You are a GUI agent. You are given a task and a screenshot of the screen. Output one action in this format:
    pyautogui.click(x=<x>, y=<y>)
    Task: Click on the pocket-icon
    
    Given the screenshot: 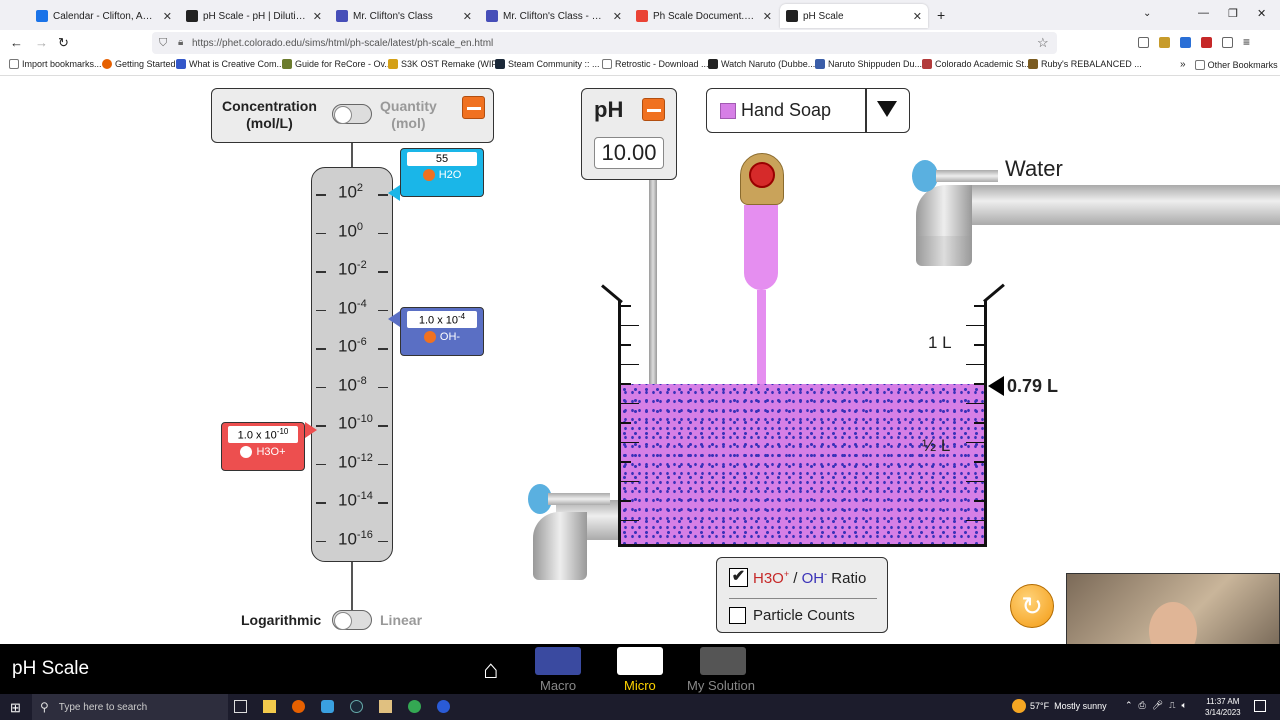 What is the action you would take?
    pyautogui.click(x=1143, y=42)
    